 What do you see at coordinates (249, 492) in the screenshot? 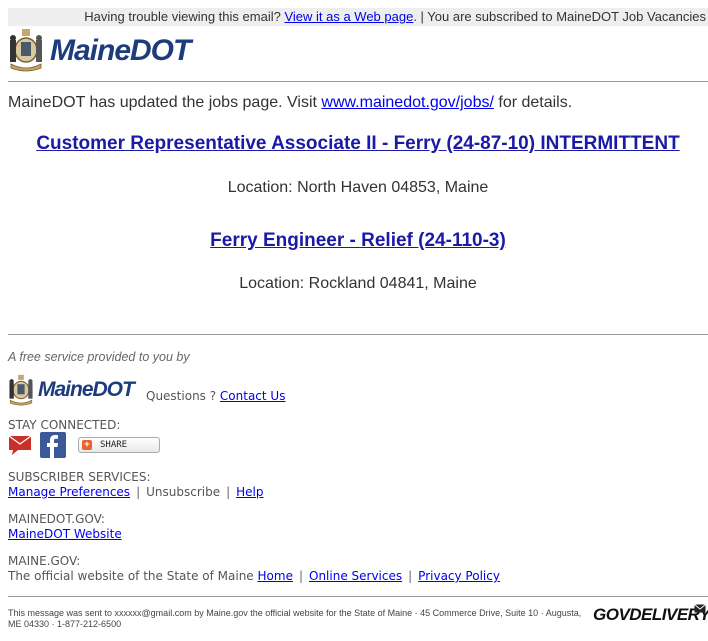
I see `help-link: Help` at bounding box center [249, 492].